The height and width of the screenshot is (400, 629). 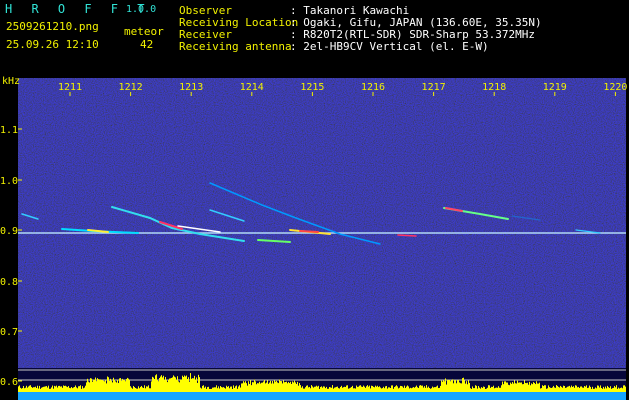 I want to click on x-tick-label: 1214, so click(x=252, y=87).